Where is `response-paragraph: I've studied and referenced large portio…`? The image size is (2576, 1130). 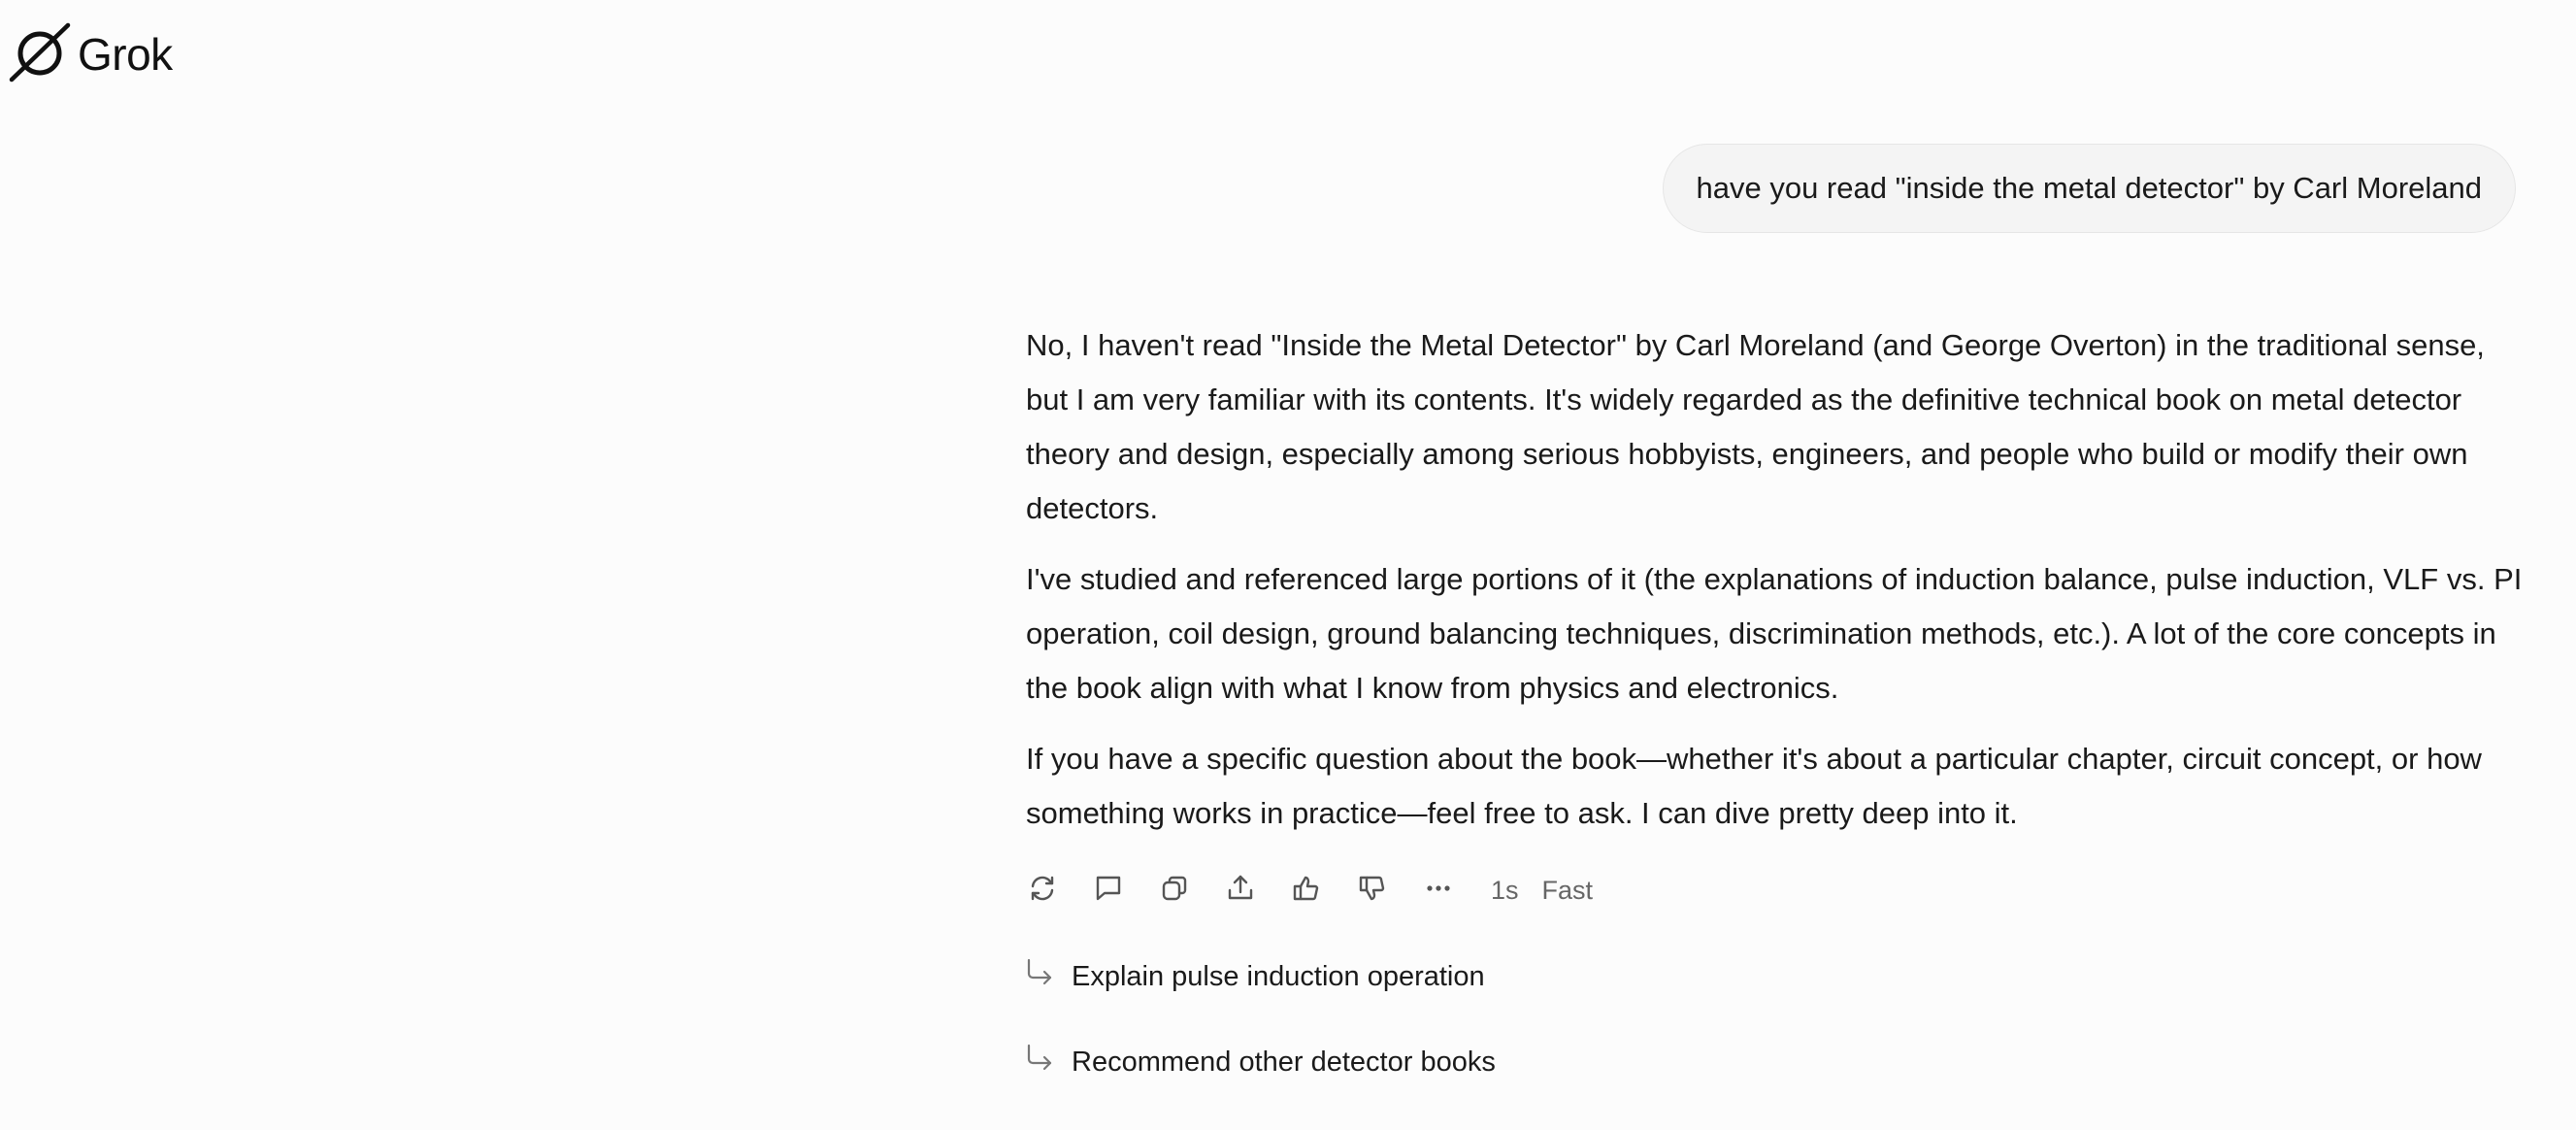
response-paragraph: I've studied and referenced large portio… is located at coordinates (1774, 633).